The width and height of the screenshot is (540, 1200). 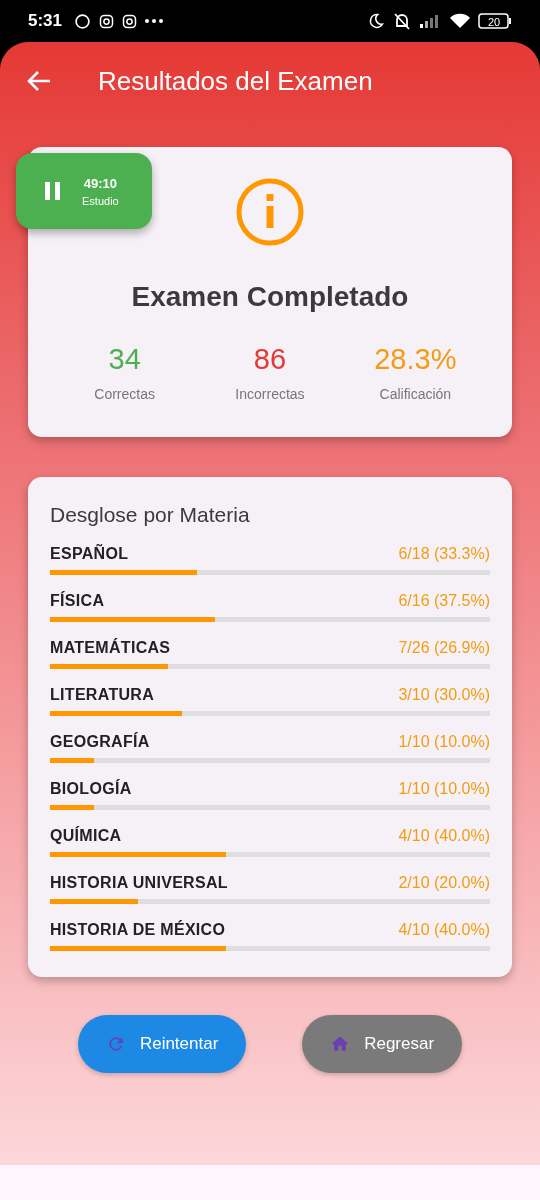 What do you see at coordinates (154, 21) in the screenshot?
I see `more-icon` at bounding box center [154, 21].